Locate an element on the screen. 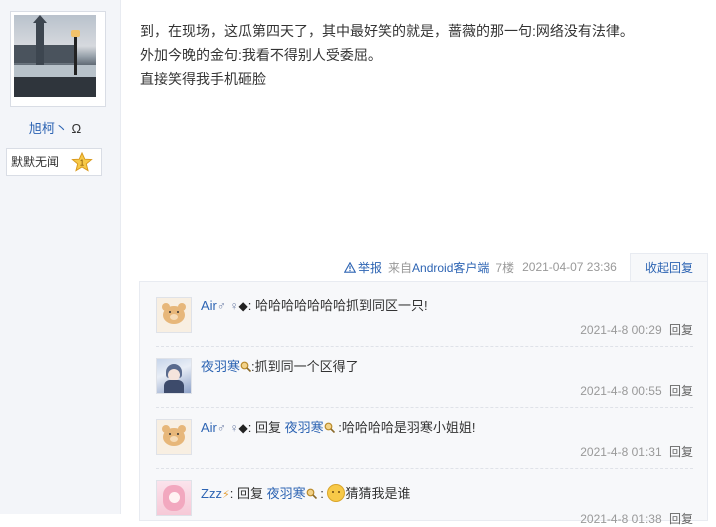 Image resolution: width=716 pixels, height=527 pixels. warning-icon is located at coordinates (350, 267).